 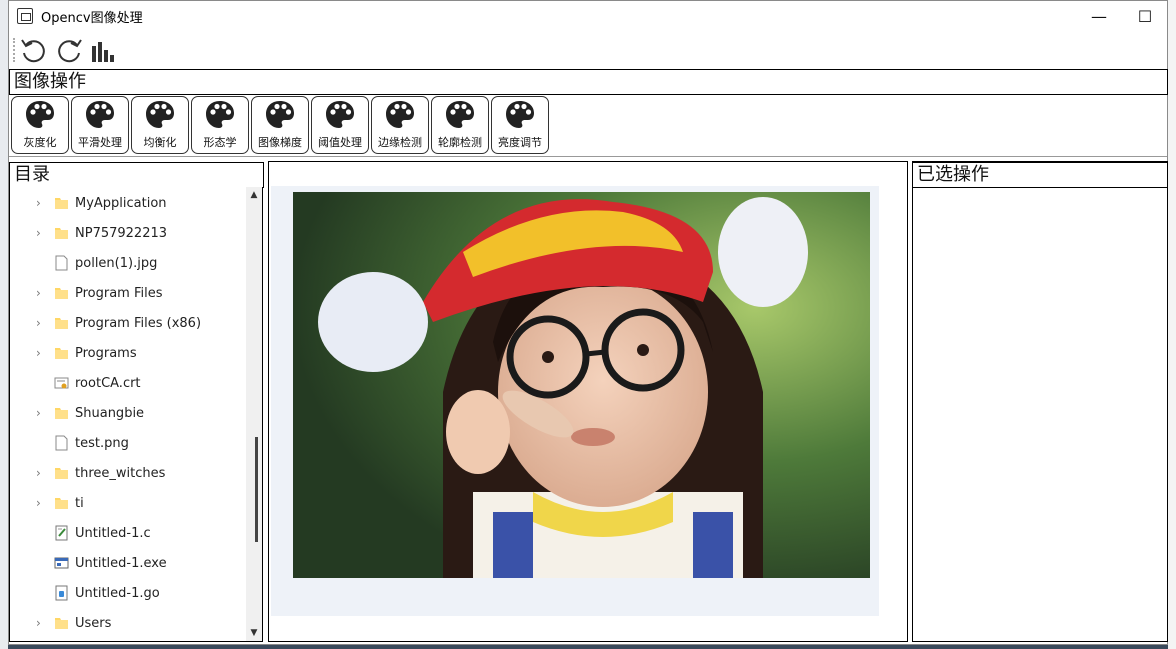 What do you see at coordinates (92, 18) in the screenshot?
I see `window-title: Opencv图像处理` at bounding box center [92, 18].